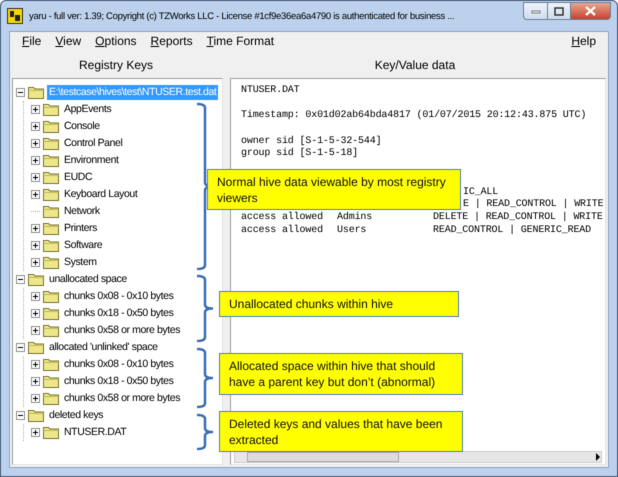 The image size is (618, 477). I want to click on tree-item: Environment, so click(91, 160).